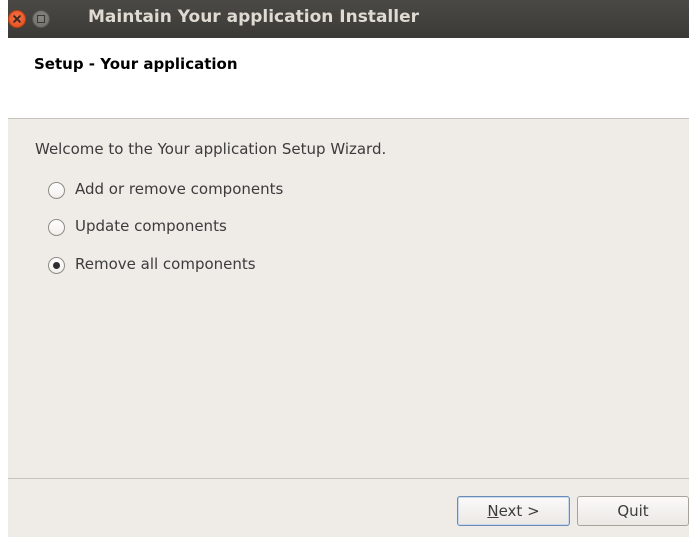 Image resolution: width=689 pixels, height=537 pixels. Describe the element at coordinates (493, 511) in the screenshot. I see `next-button-mnemonic: N` at that location.